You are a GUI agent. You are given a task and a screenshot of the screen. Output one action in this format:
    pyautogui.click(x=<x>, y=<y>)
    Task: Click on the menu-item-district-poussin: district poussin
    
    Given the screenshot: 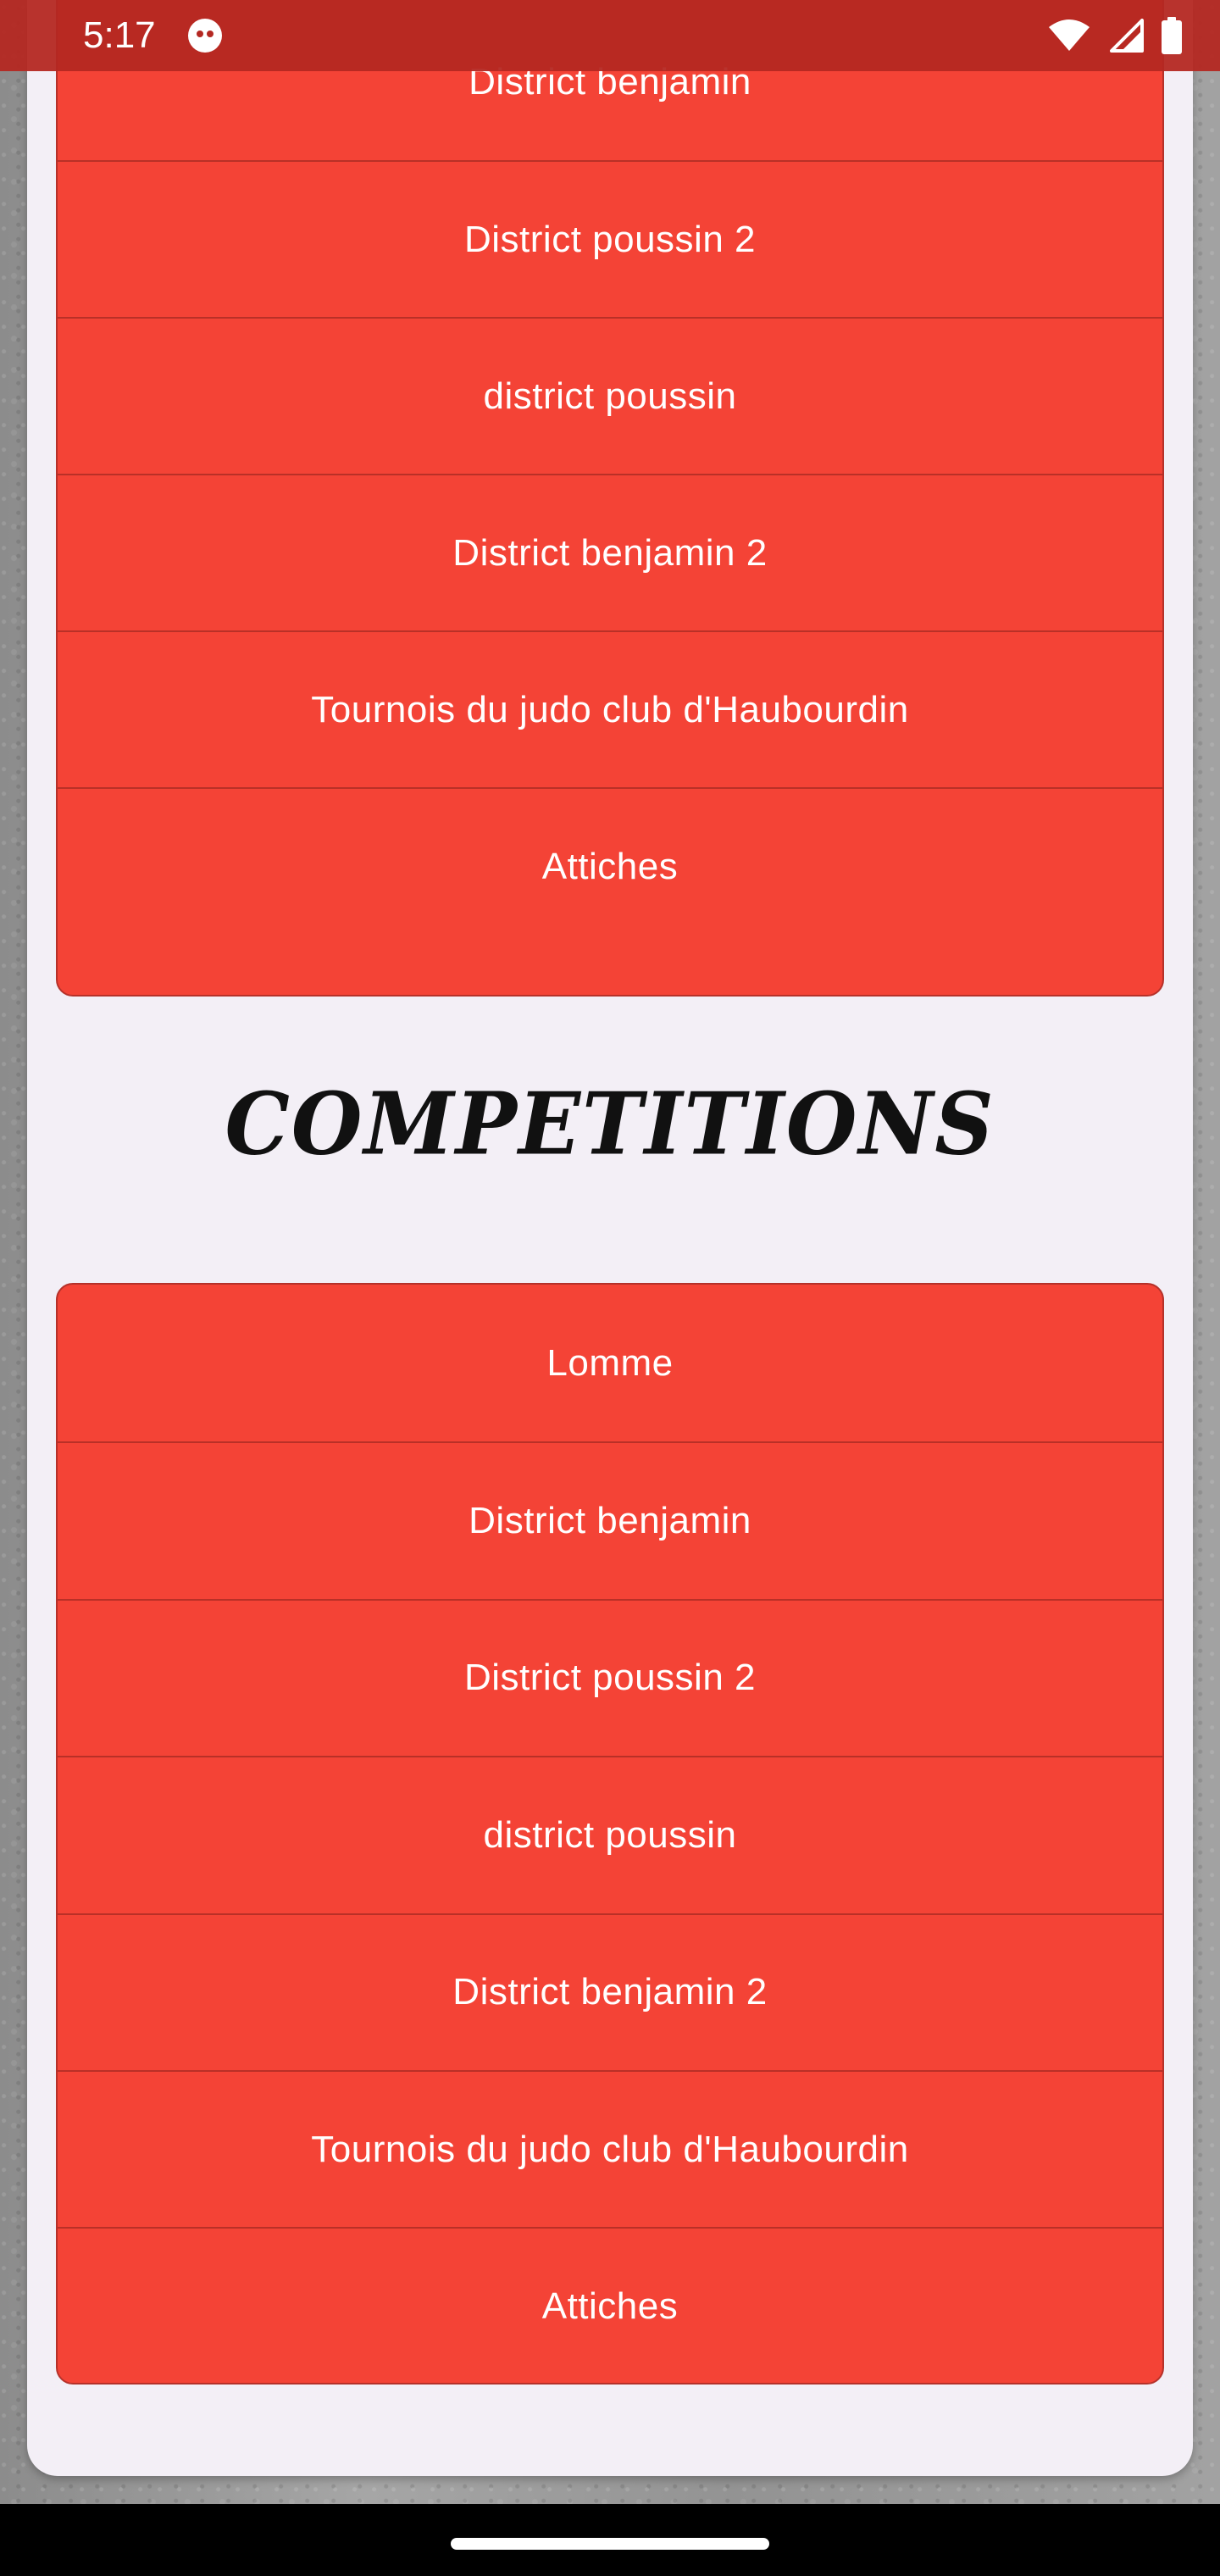 What is the action you would take?
    pyautogui.click(x=610, y=395)
    